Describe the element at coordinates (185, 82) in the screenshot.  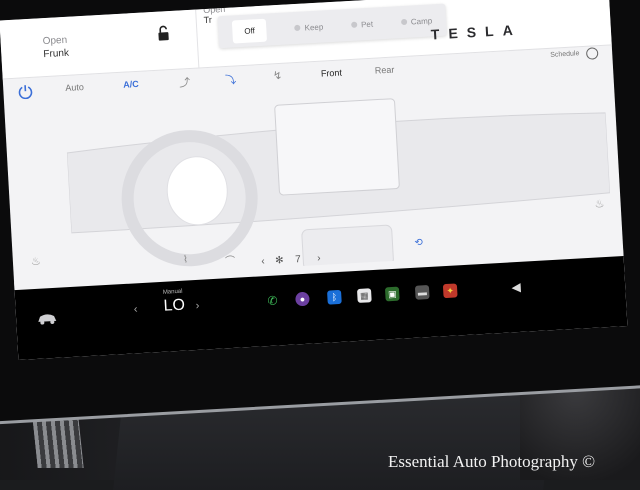
I see `airflow-face-icon: ⤴` at that location.